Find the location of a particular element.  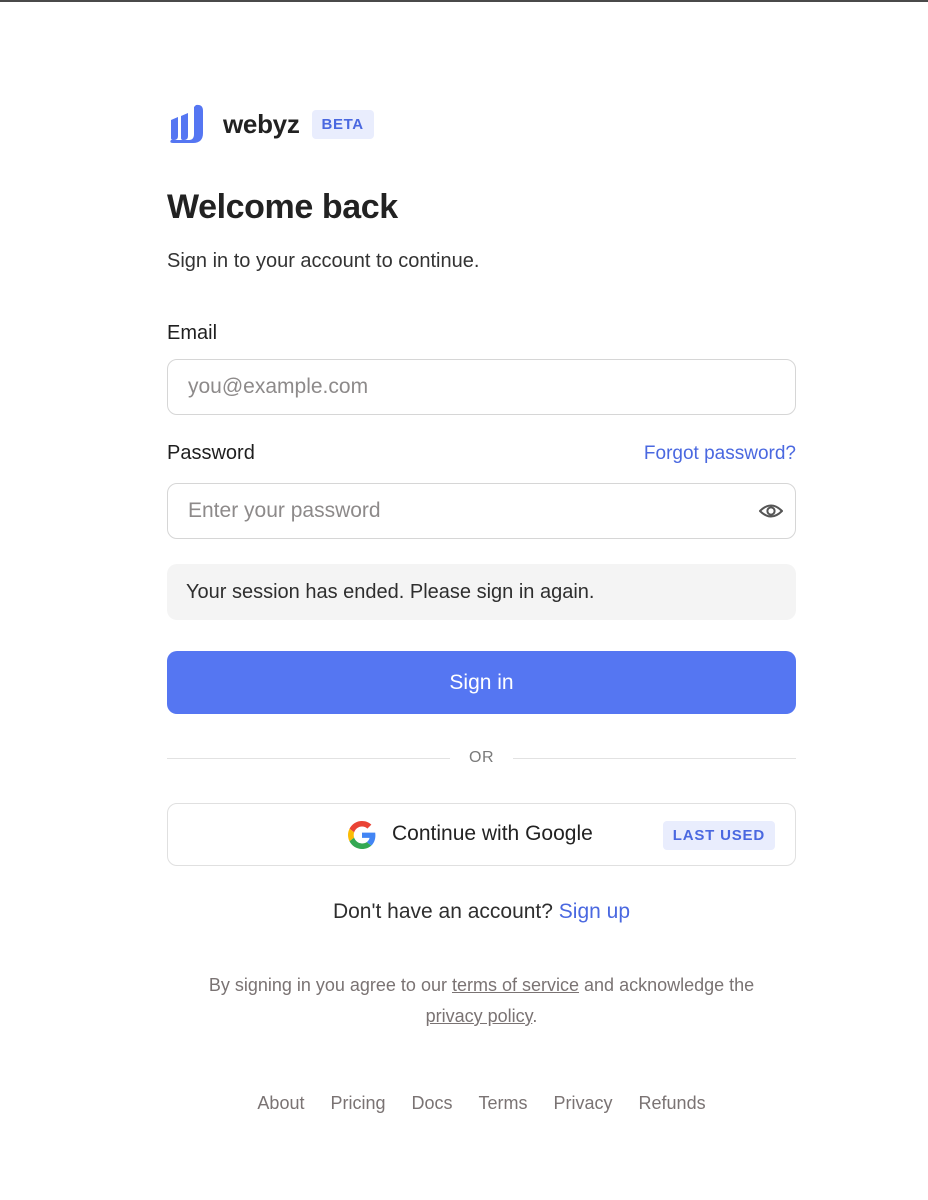

legal-middle: and acknowledge the is located at coordinates (669, 985).